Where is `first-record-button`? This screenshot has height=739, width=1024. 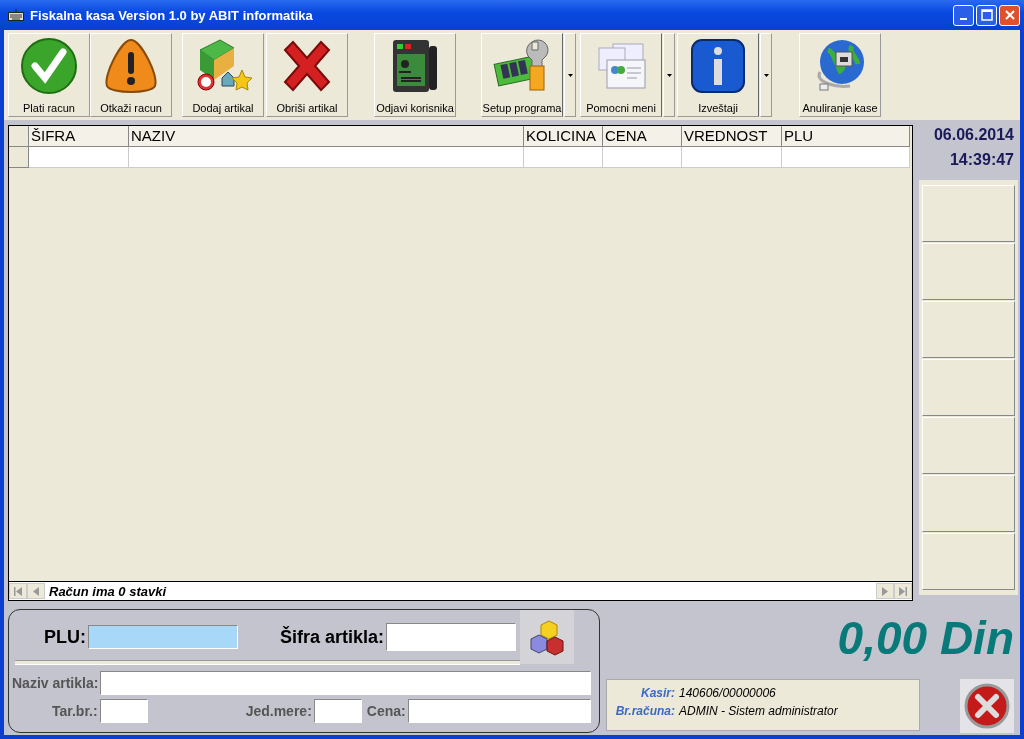 first-record-button is located at coordinates (18, 591).